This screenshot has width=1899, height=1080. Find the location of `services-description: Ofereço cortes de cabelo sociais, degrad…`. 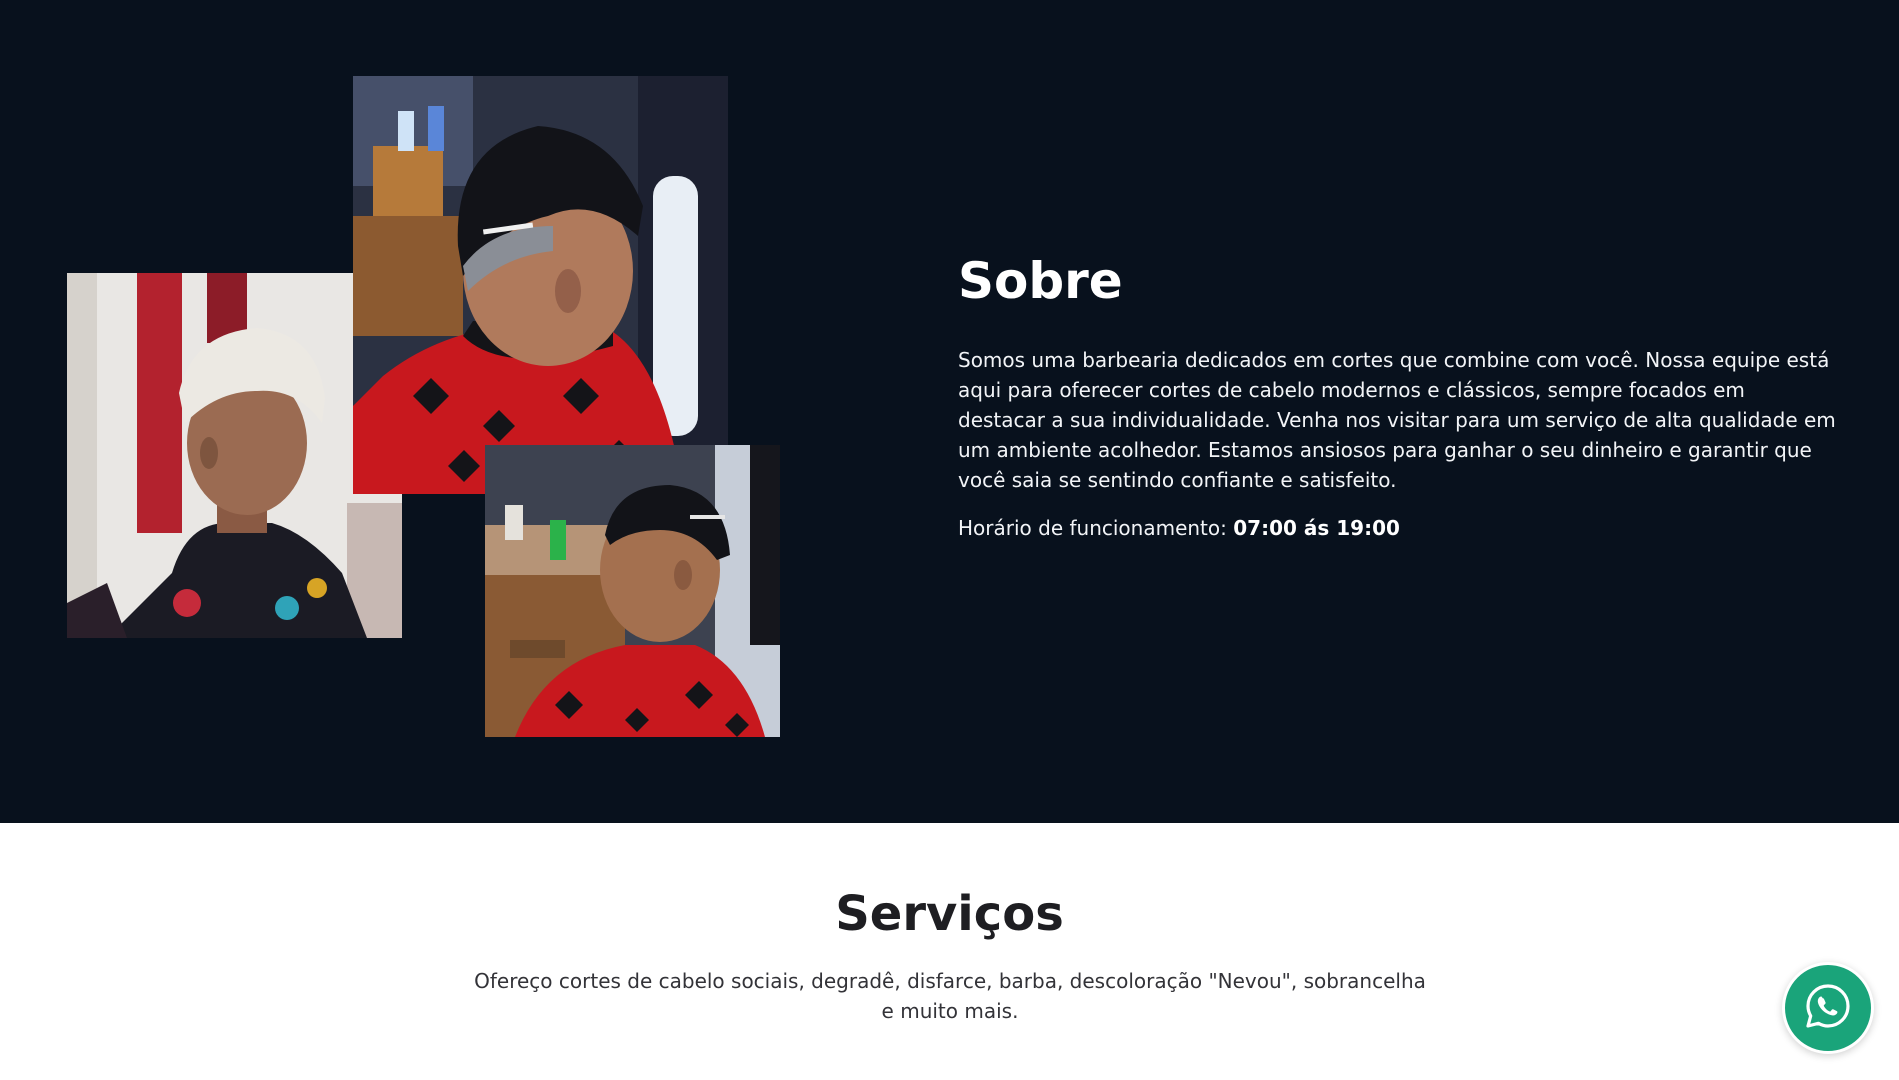

services-description: Ofereço cortes de cabelo sociais, degrad… is located at coordinates (950, 996).